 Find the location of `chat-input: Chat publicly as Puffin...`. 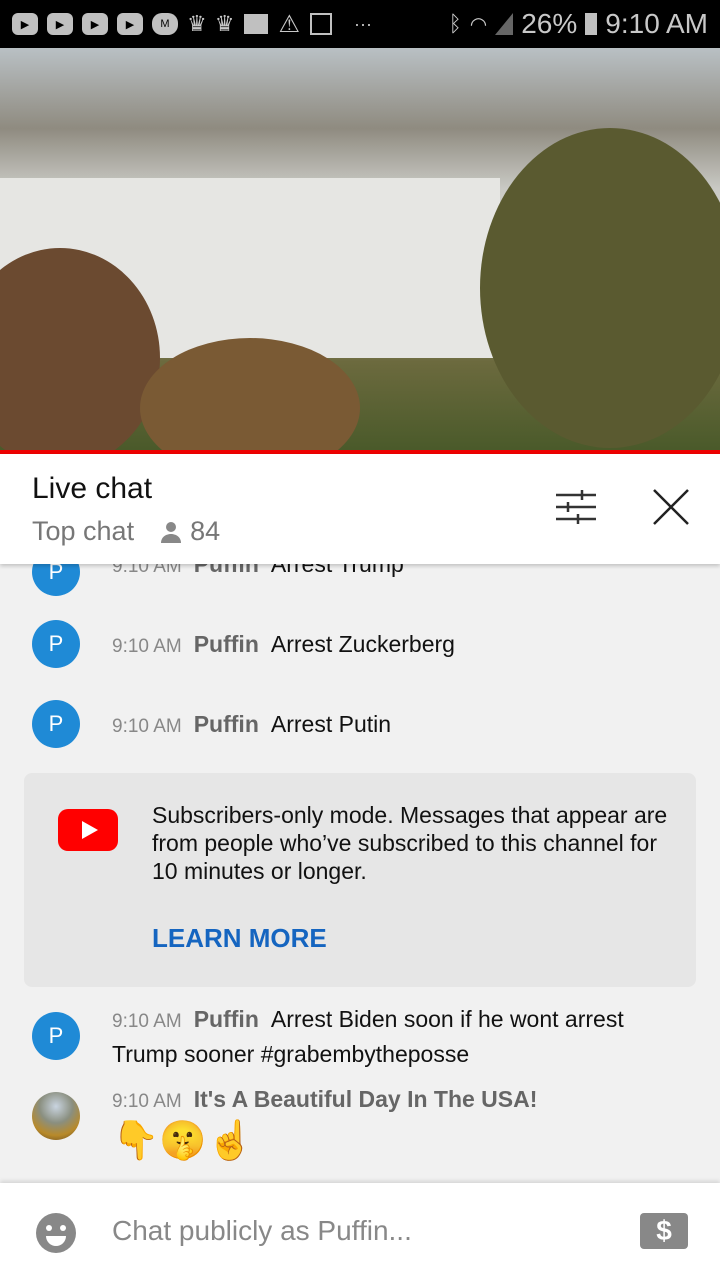

chat-input: Chat publicly as Puffin... is located at coordinates (262, 1231).